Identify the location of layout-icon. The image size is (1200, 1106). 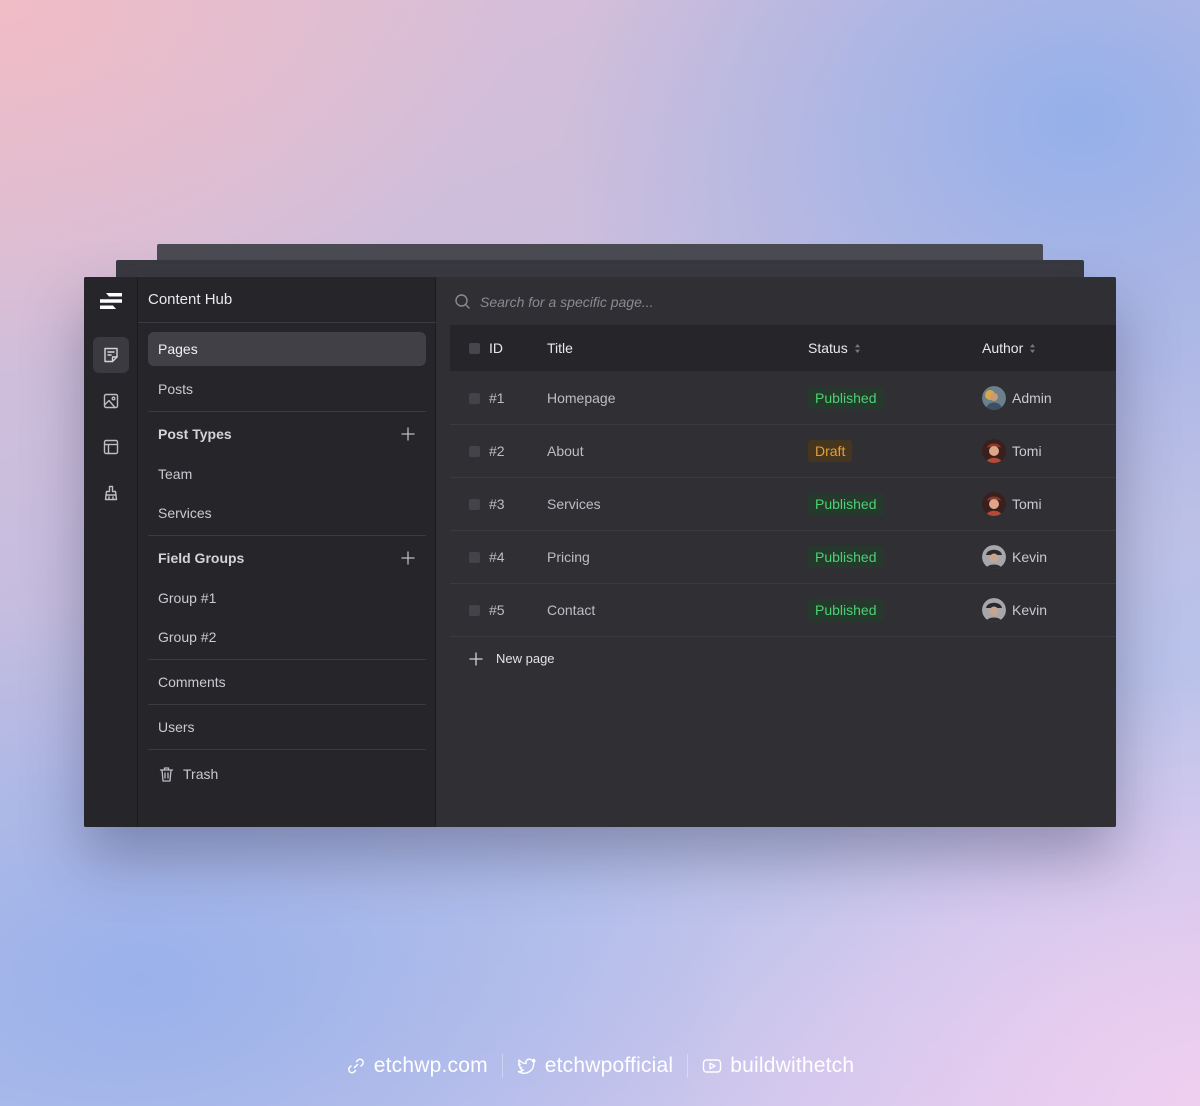
(111, 447).